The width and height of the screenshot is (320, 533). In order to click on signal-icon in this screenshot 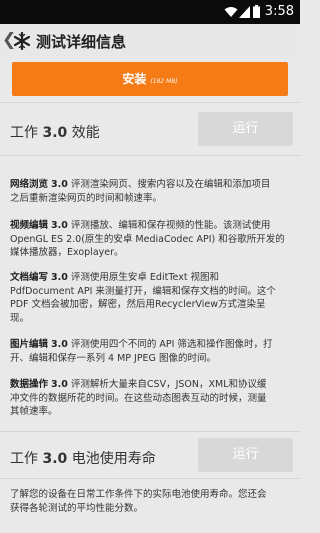, I will do `click(244, 12)`.